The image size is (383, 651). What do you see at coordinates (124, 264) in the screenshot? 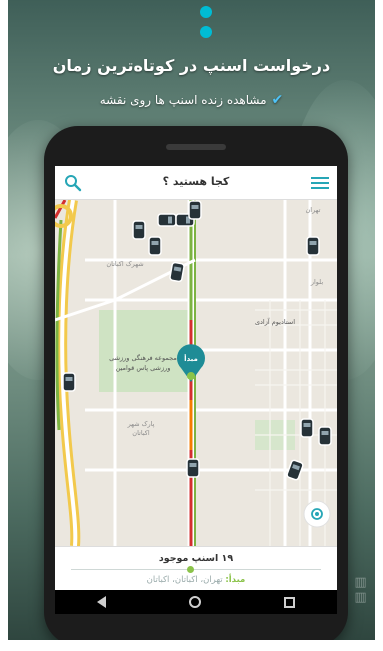
I see `map-label-area: شهرک اکباتان` at bounding box center [124, 264].